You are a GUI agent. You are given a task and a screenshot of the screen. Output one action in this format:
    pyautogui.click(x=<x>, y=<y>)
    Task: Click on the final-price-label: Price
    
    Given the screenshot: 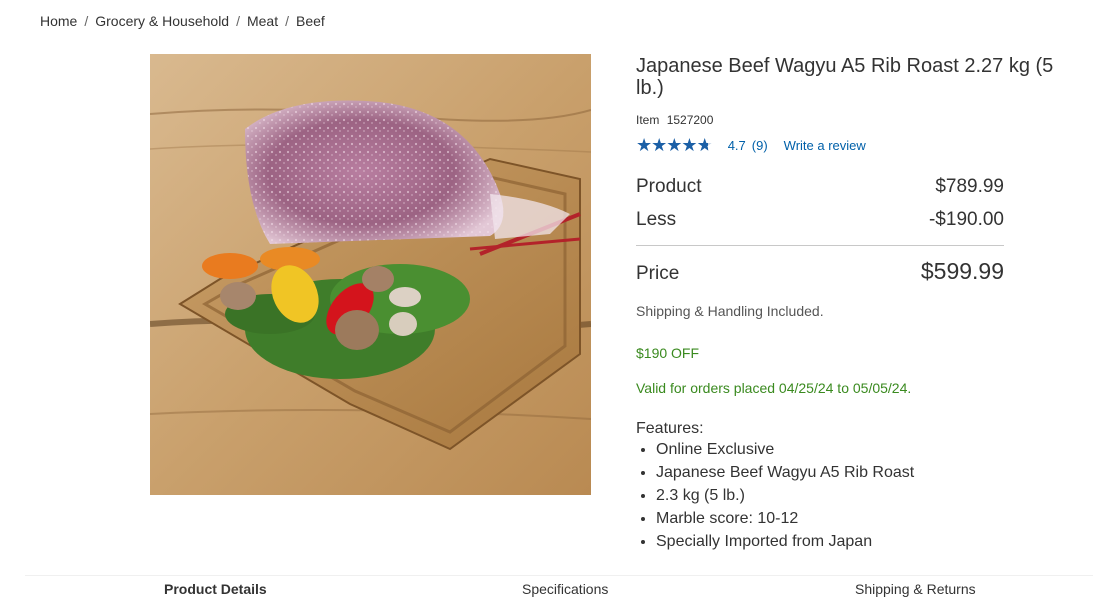 What is the action you would take?
    pyautogui.click(x=658, y=273)
    